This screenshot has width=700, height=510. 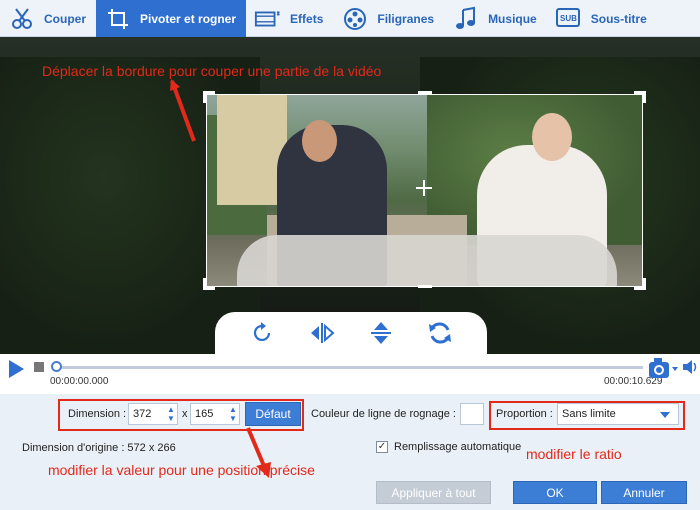 What do you see at coordinates (97, 414) in the screenshot?
I see `dimension-label: Dimension :` at bounding box center [97, 414].